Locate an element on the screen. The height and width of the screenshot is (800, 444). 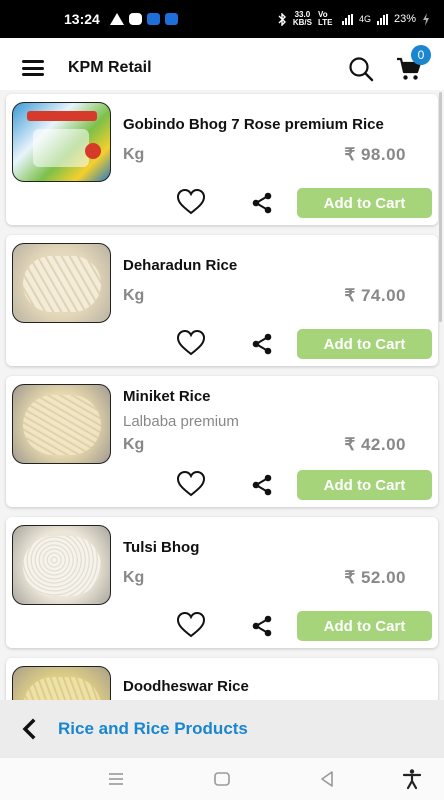
system-nav-bar is located at coordinates (222, 779).